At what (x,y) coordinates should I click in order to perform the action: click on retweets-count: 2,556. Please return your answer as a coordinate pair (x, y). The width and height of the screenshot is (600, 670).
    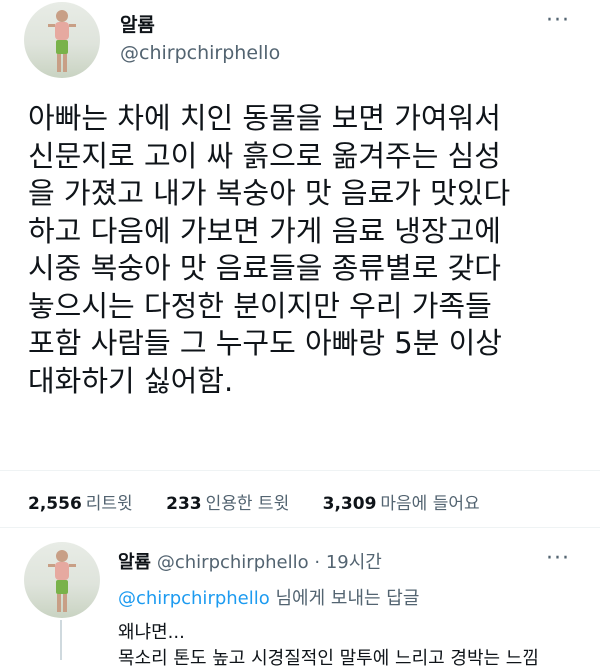
    Looking at the image, I should click on (55, 504).